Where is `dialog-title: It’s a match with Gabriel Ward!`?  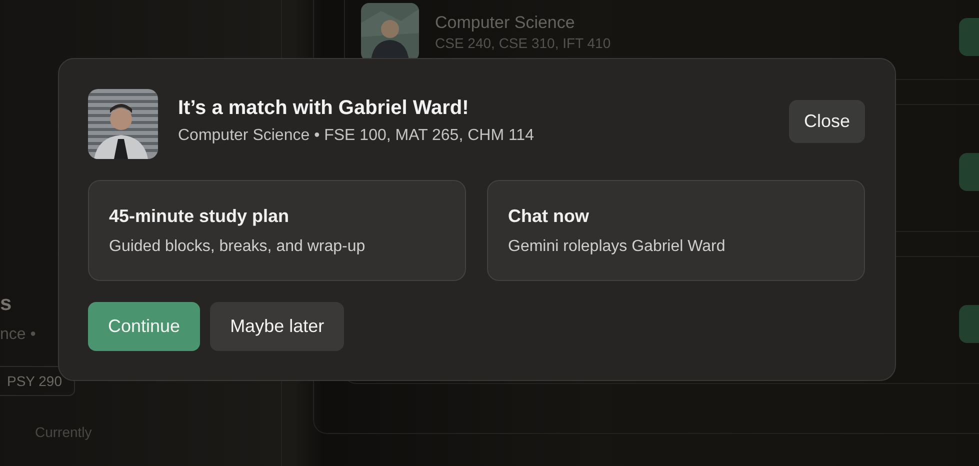
dialog-title: It’s a match with Gabriel Ward! is located at coordinates (324, 108).